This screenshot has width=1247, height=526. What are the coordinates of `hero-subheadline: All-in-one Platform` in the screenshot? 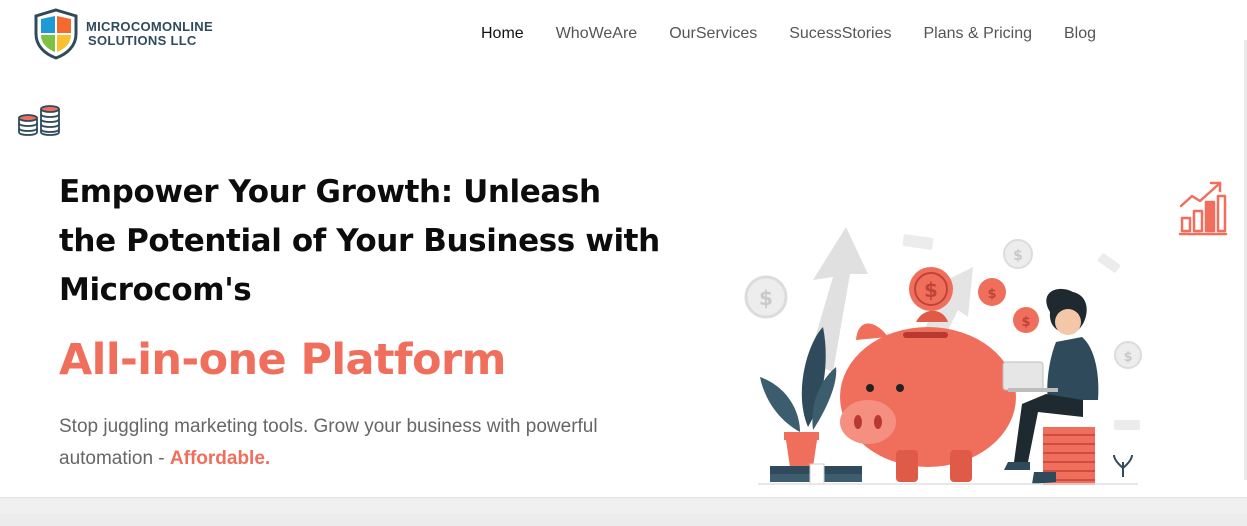 It's located at (282, 360).